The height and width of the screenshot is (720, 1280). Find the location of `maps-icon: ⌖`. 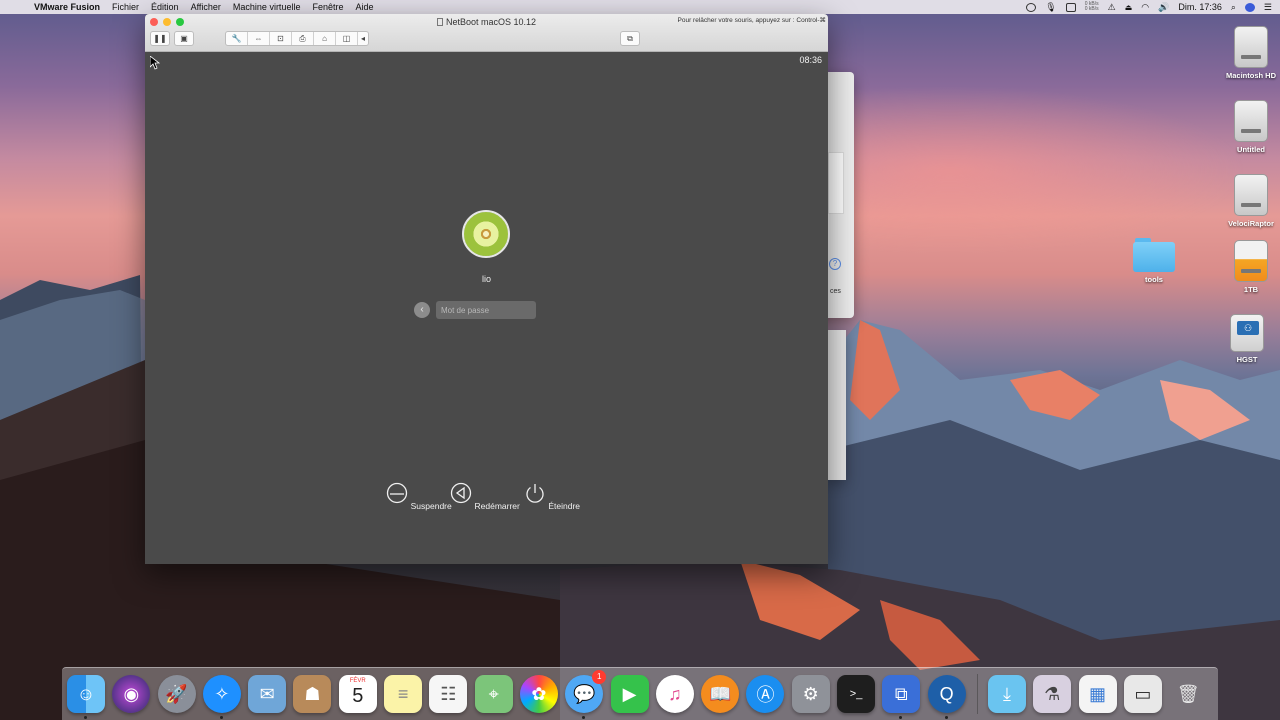

maps-icon: ⌖ is located at coordinates (493, 694).